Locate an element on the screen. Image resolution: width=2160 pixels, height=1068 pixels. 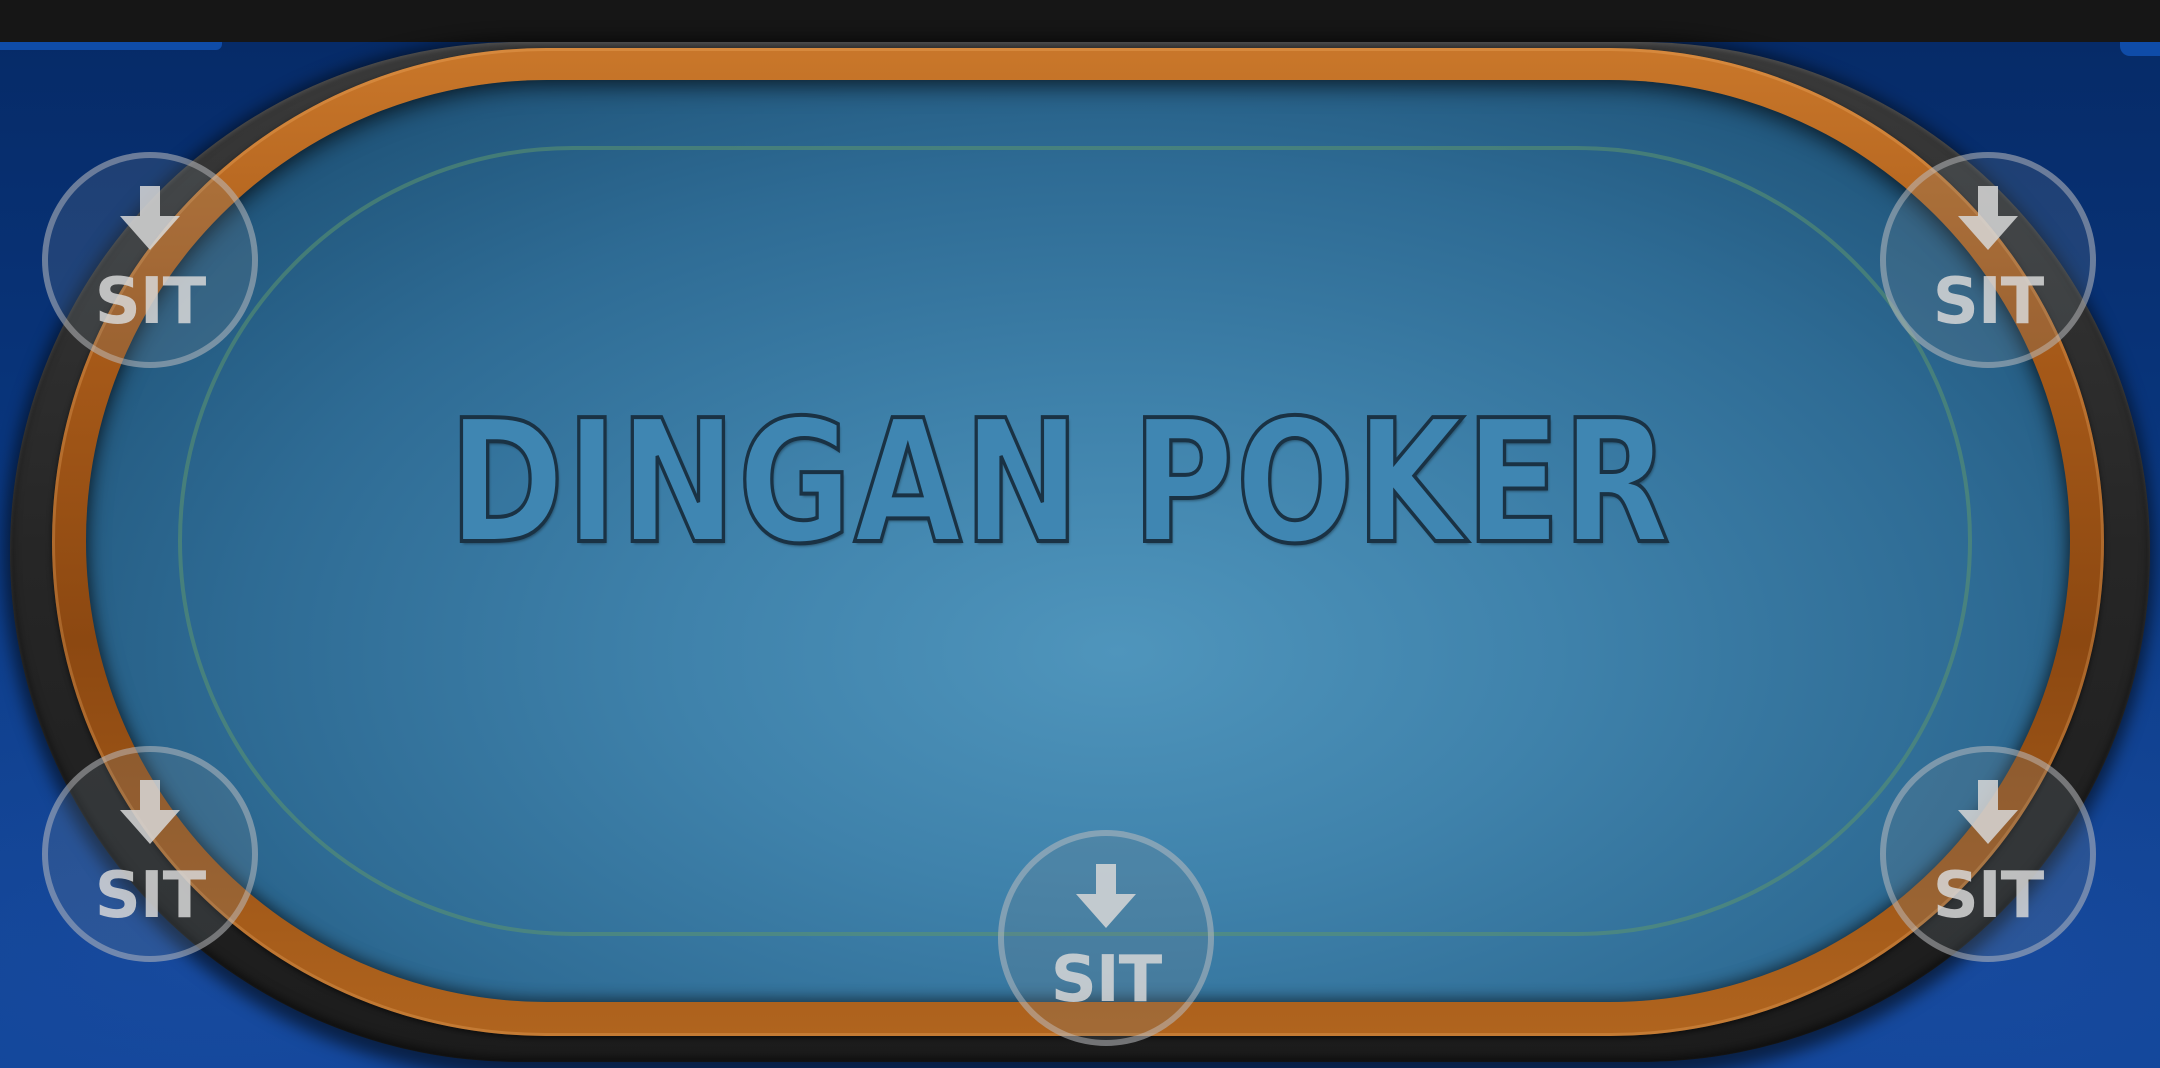
sit-button-seat-3: SIT is located at coordinates (150, 854).